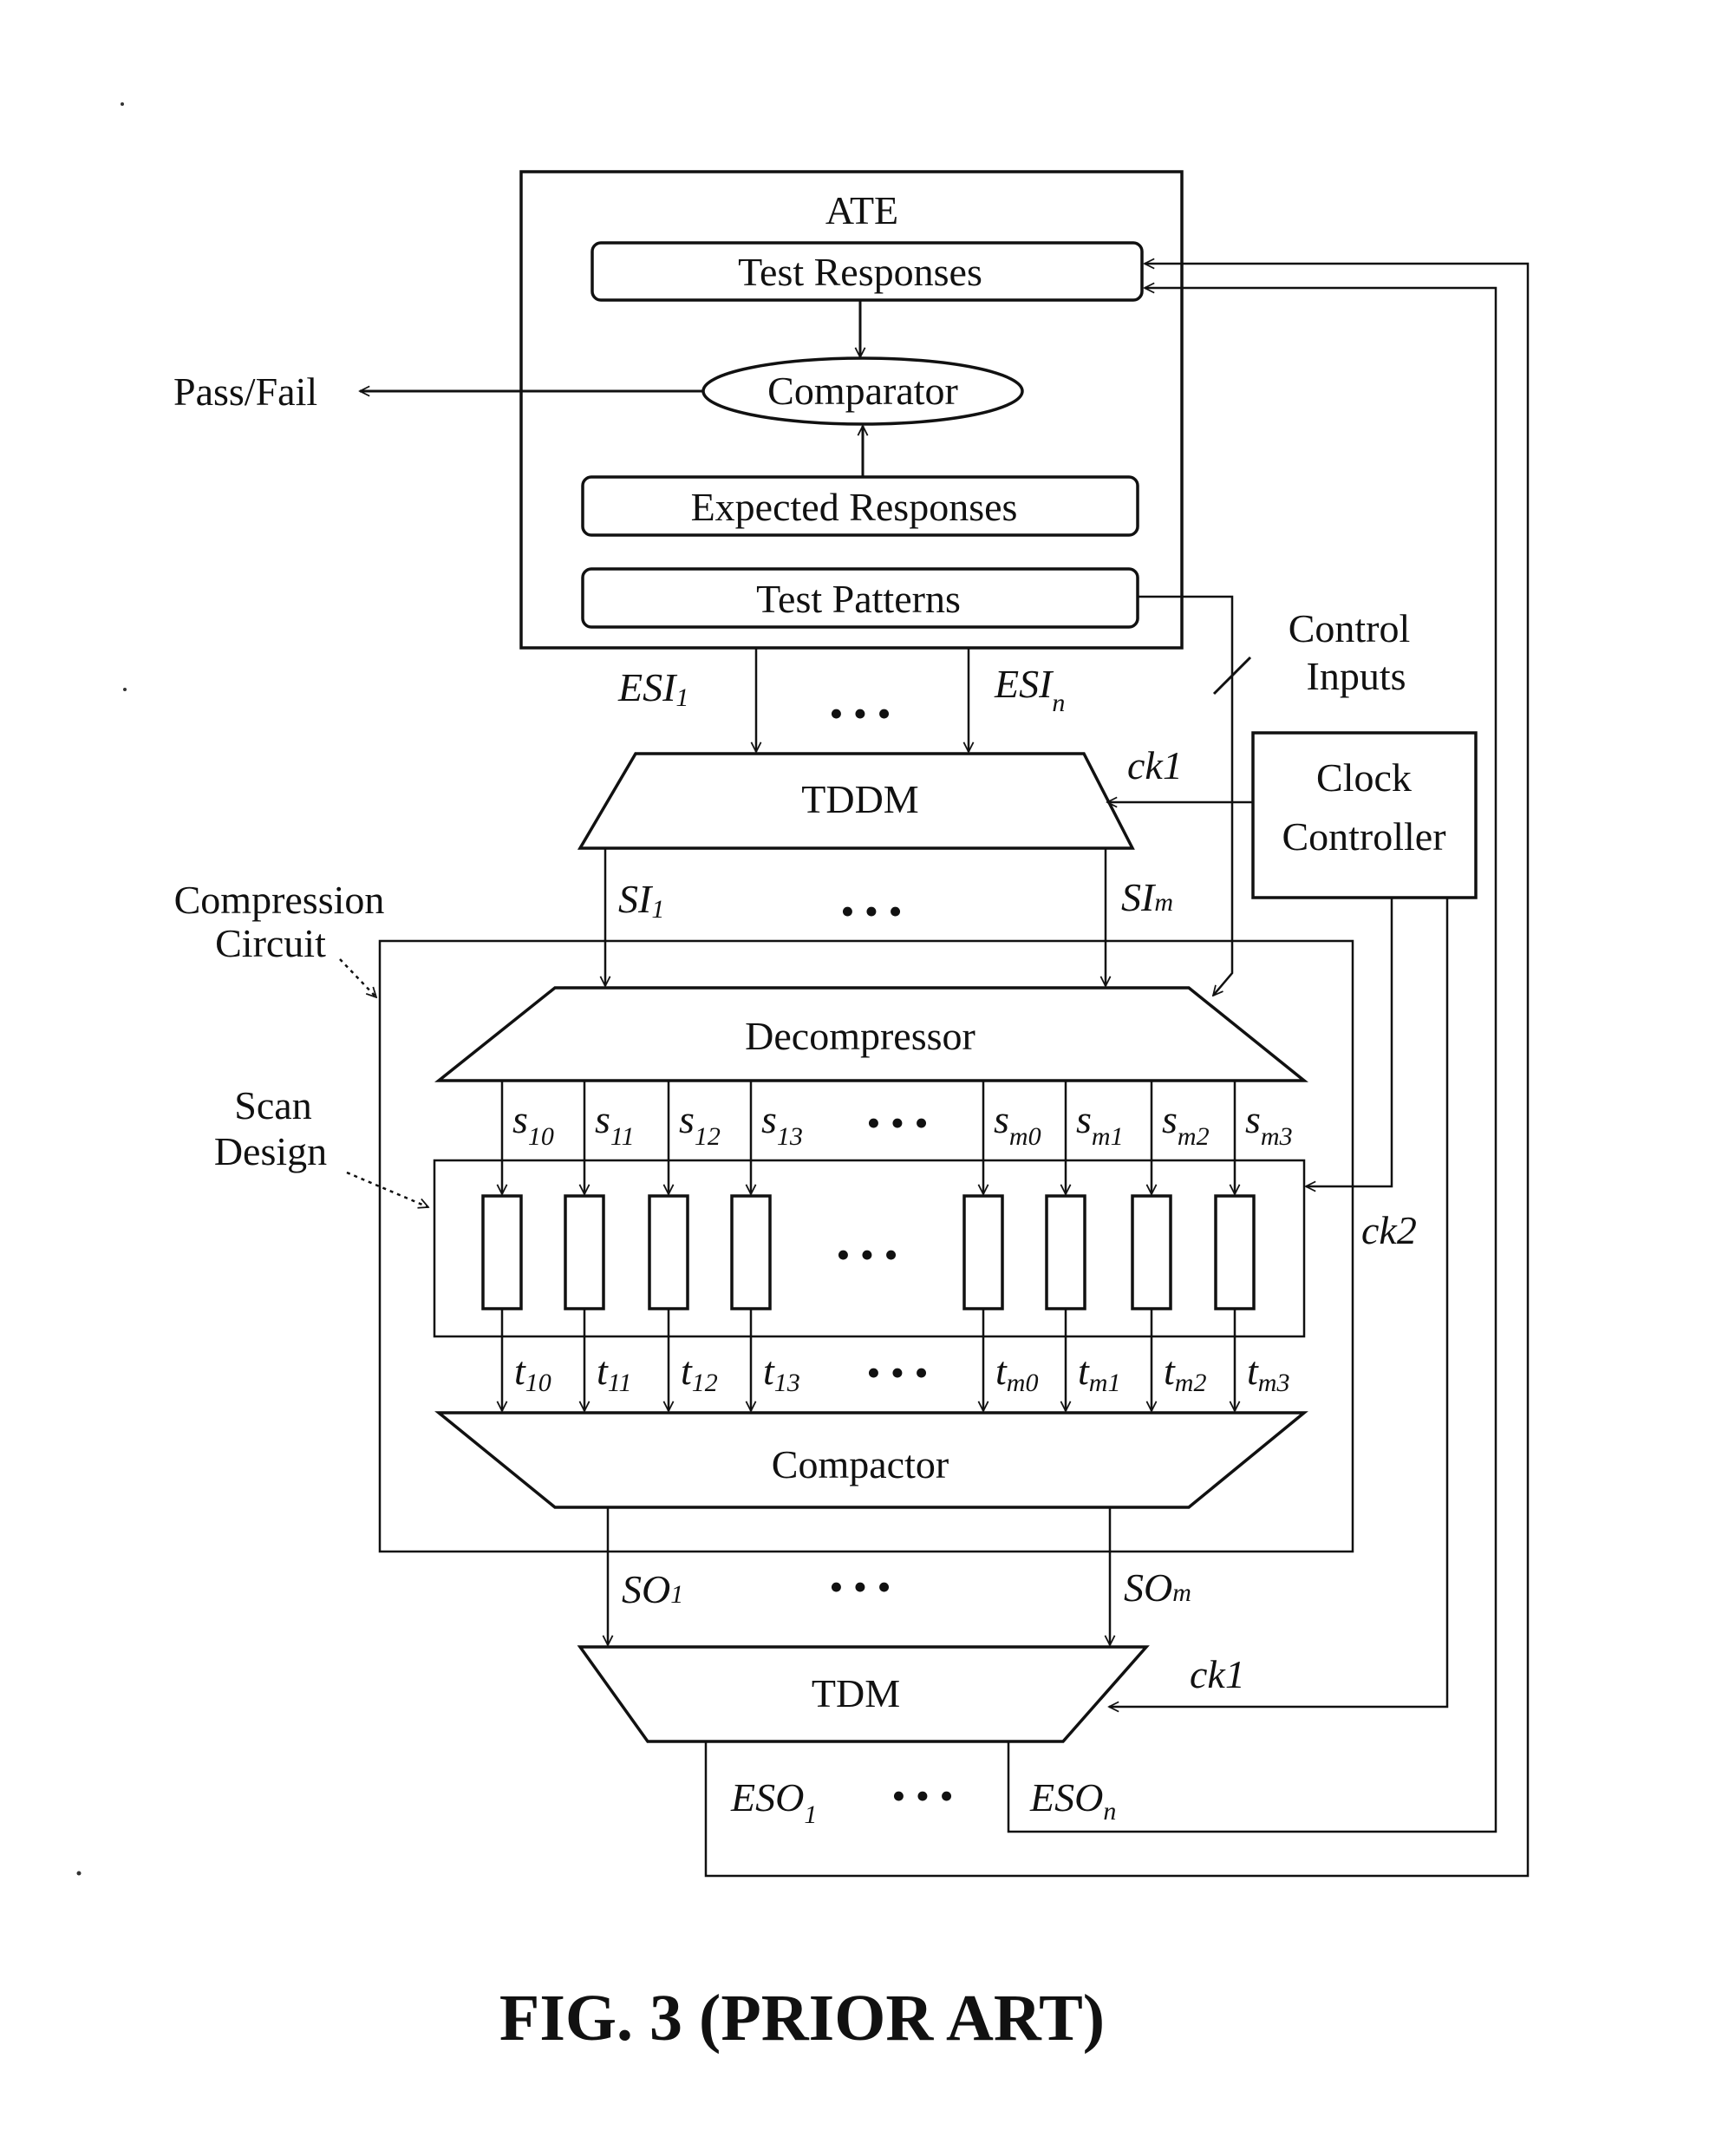 Image resolution: width=1716 pixels, height=2156 pixels. What do you see at coordinates (1389, 1230) in the screenshot?
I see `ck2-label: ck2` at bounding box center [1389, 1230].